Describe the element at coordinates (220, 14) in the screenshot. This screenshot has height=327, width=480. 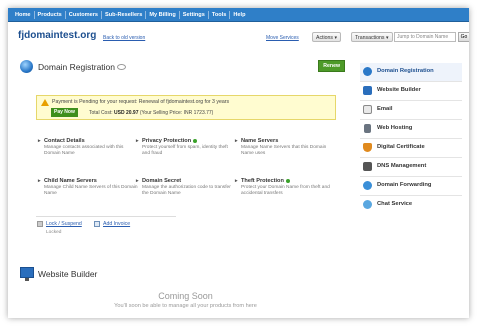
I see `nav-tools: Tools` at that location.